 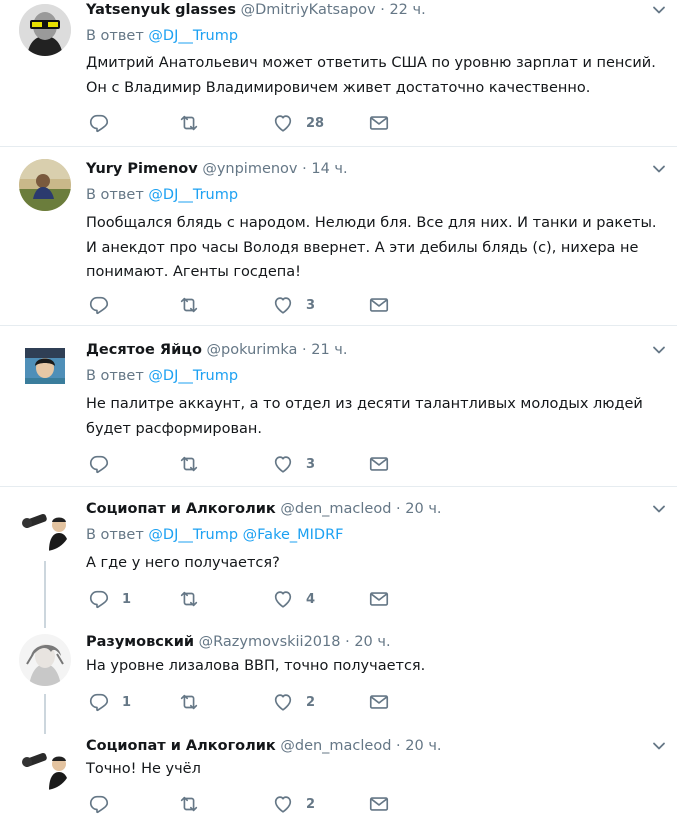 What do you see at coordinates (248, 599) in the screenshot?
I see `tweet-actions: 1 4` at bounding box center [248, 599].